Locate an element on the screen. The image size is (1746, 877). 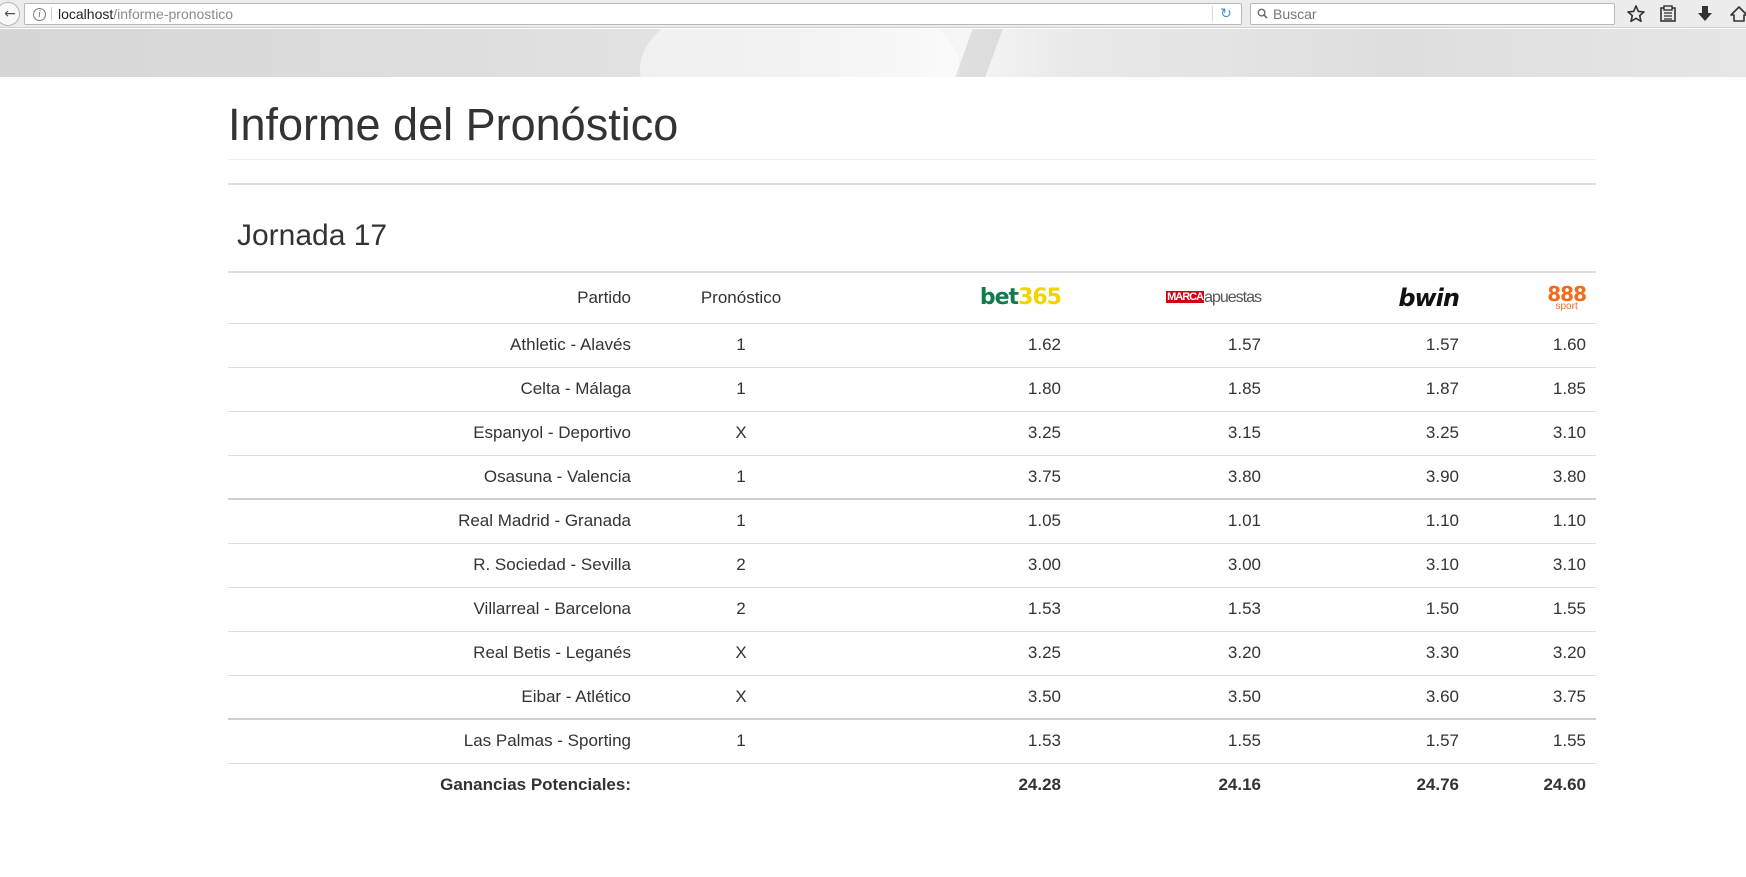
header-bookmaker: bet365 is located at coordinates (956, 297).